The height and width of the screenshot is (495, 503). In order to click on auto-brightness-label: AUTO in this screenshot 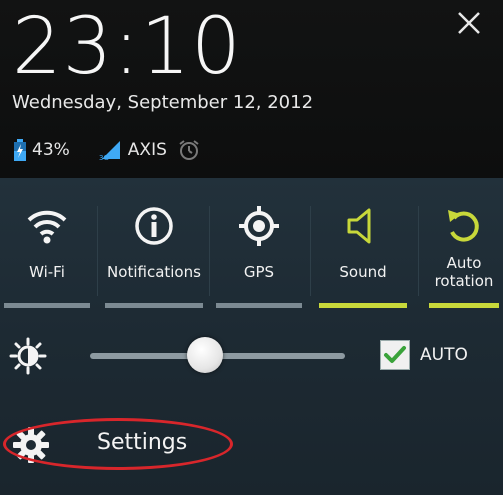, I will do `click(444, 355)`.